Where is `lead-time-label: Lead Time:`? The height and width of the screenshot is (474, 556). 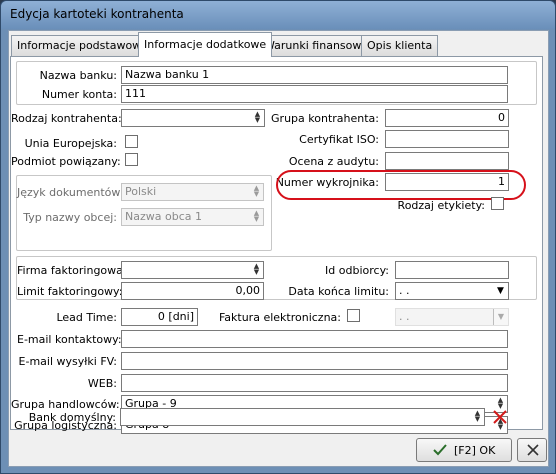
lead-time-label: Lead Time: is located at coordinates (86, 317).